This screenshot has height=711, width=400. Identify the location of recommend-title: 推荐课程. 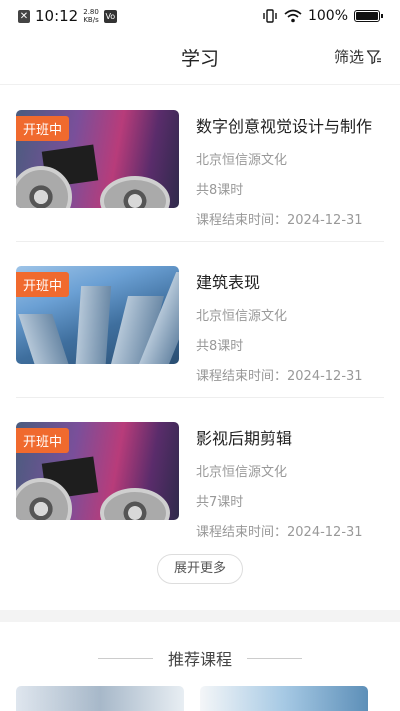
(199, 659).